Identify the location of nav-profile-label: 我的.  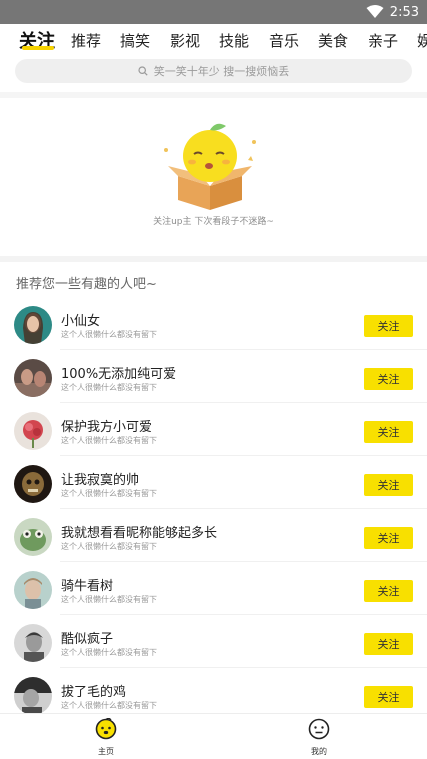
(319, 751).